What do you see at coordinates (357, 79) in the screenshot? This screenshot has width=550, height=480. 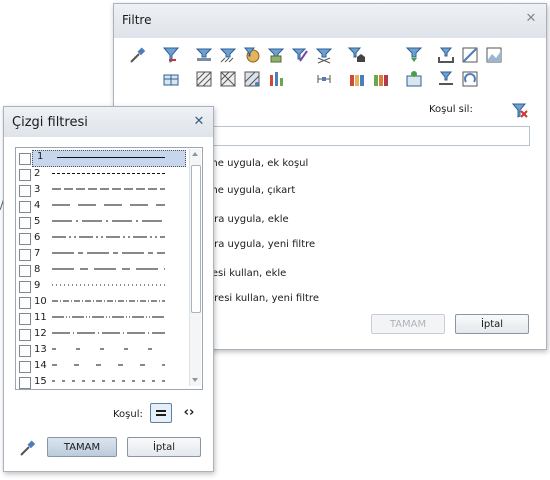 I see `palette-icon` at bounding box center [357, 79].